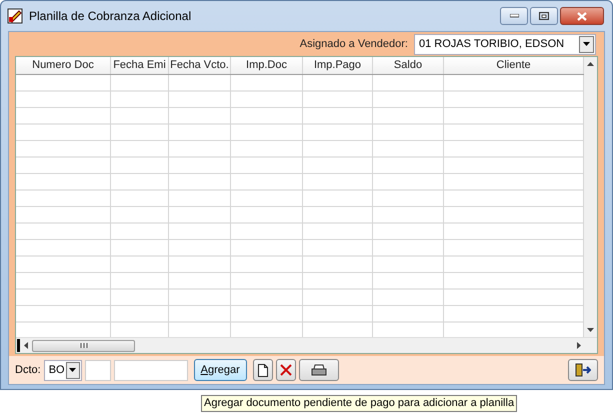 This screenshot has height=413, width=613. I want to click on maximize-button, so click(544, 16).